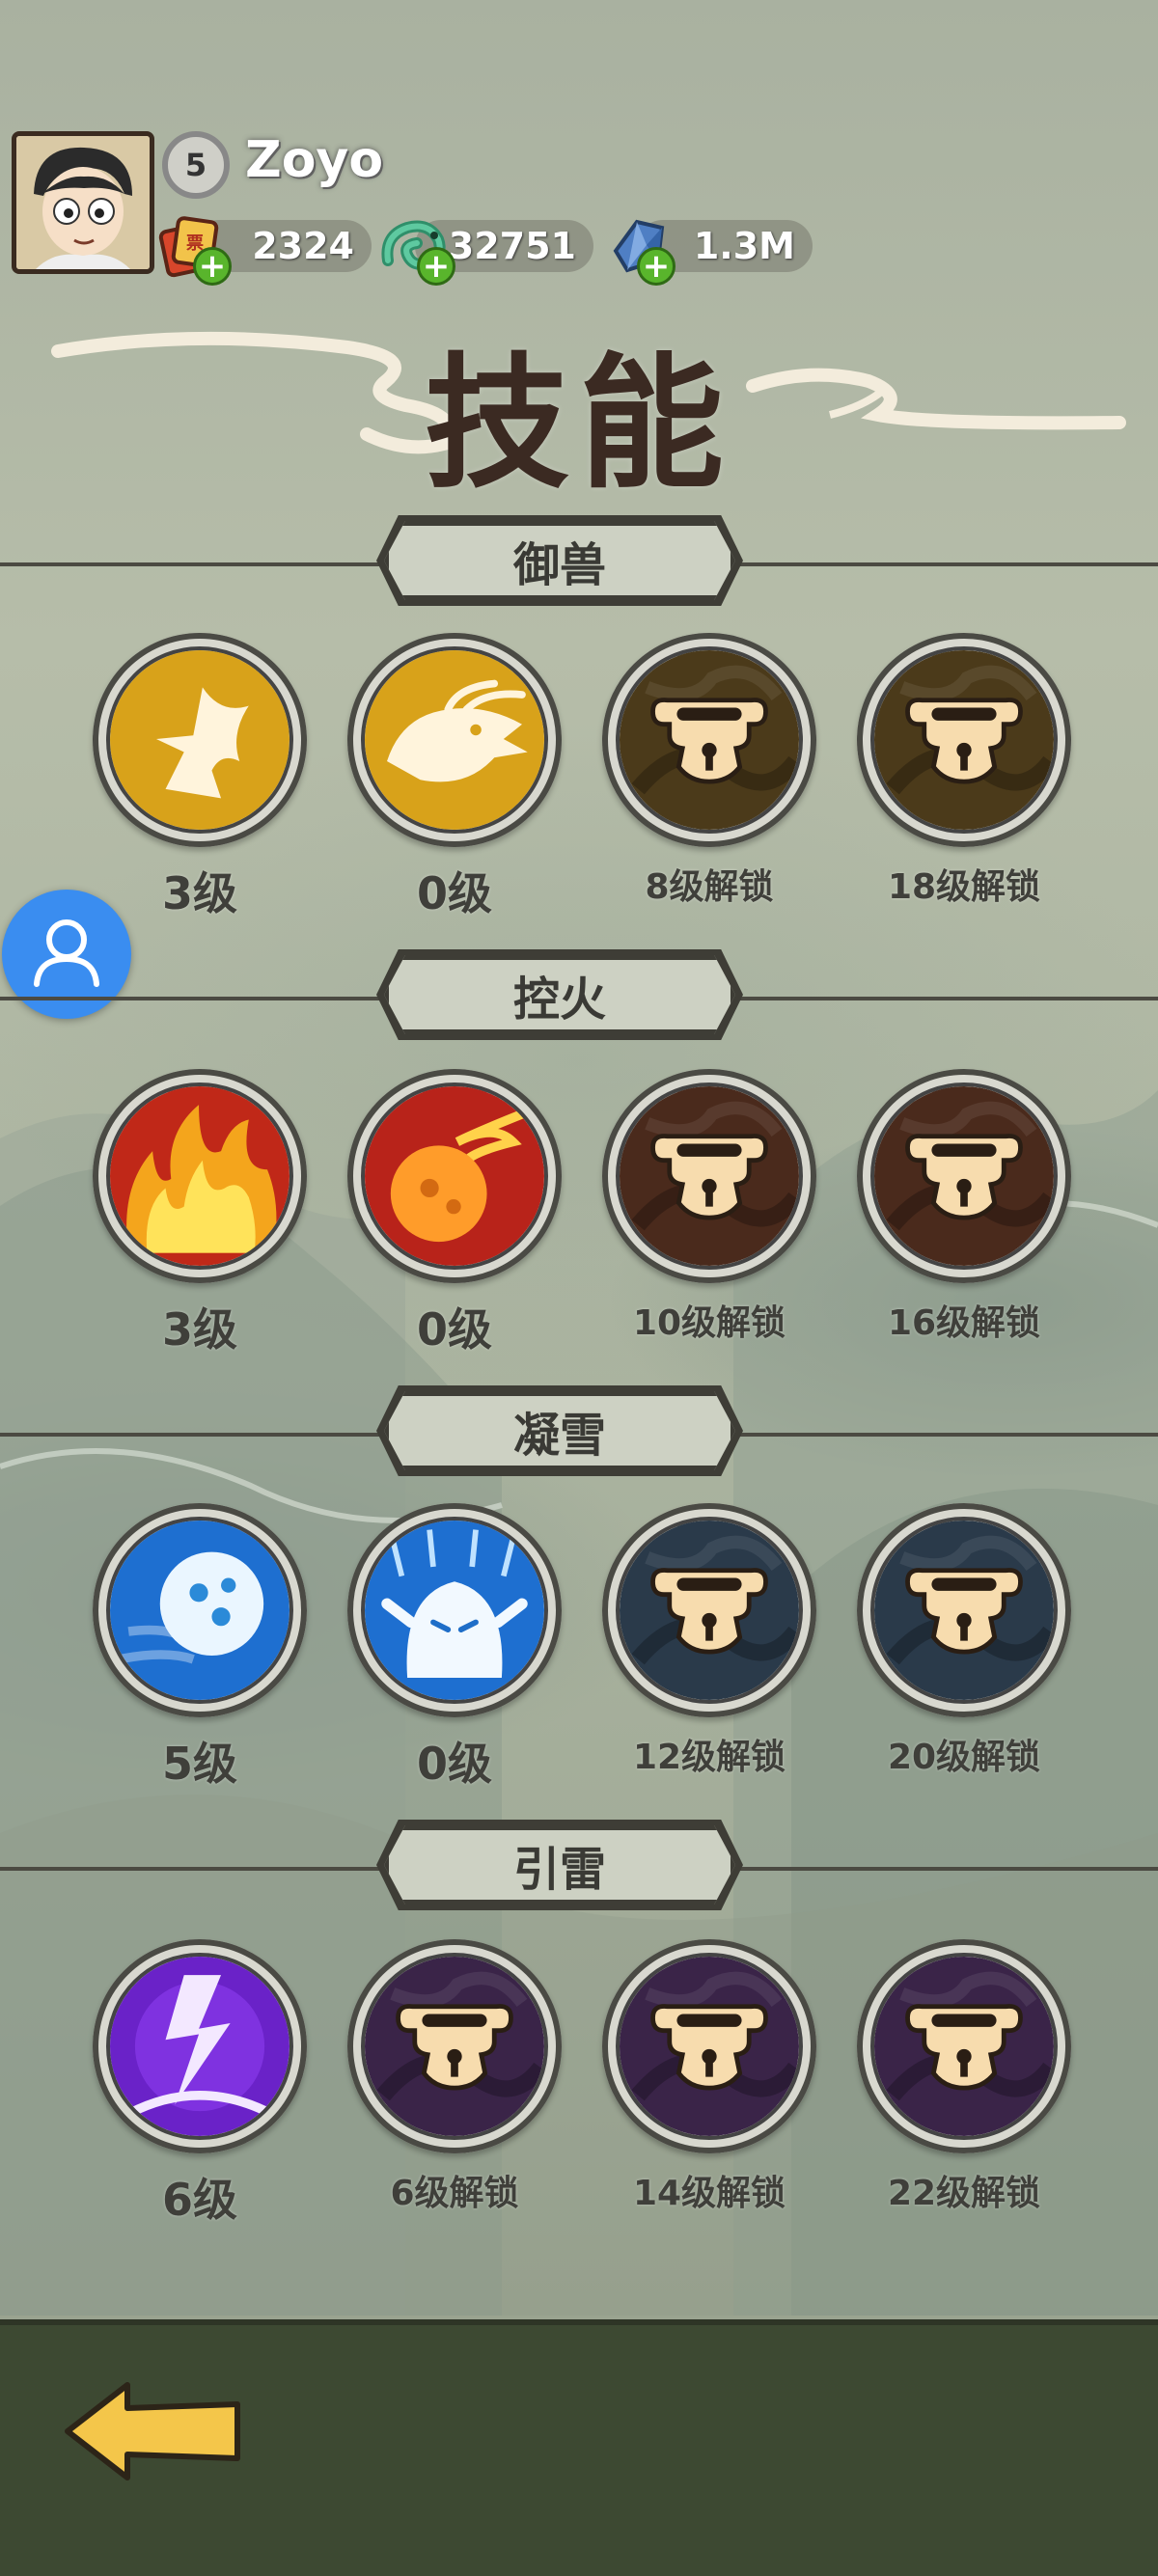 This screenshot has height=2576, width=1158. Describe the element at coordinates (199, 1764) in the screenshot. I see `skill-level-label: 5级` at that location.